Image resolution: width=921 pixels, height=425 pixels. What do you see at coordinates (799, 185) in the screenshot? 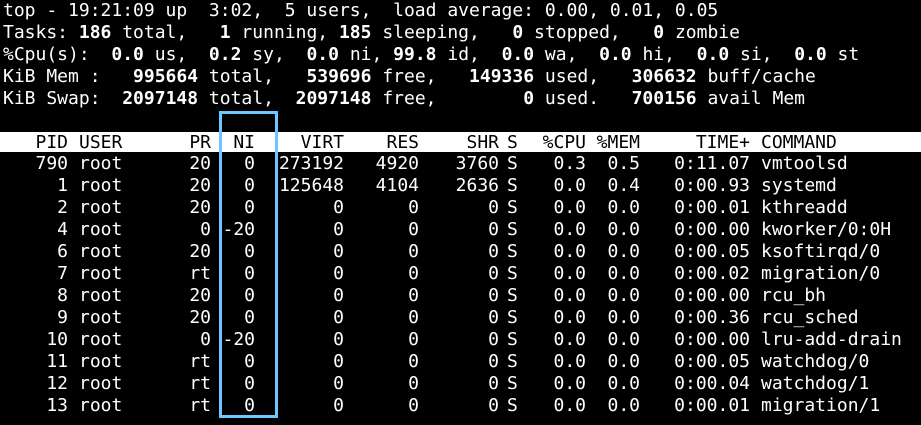
I see `cell-command: systemd` at bounding box center [799, 185].